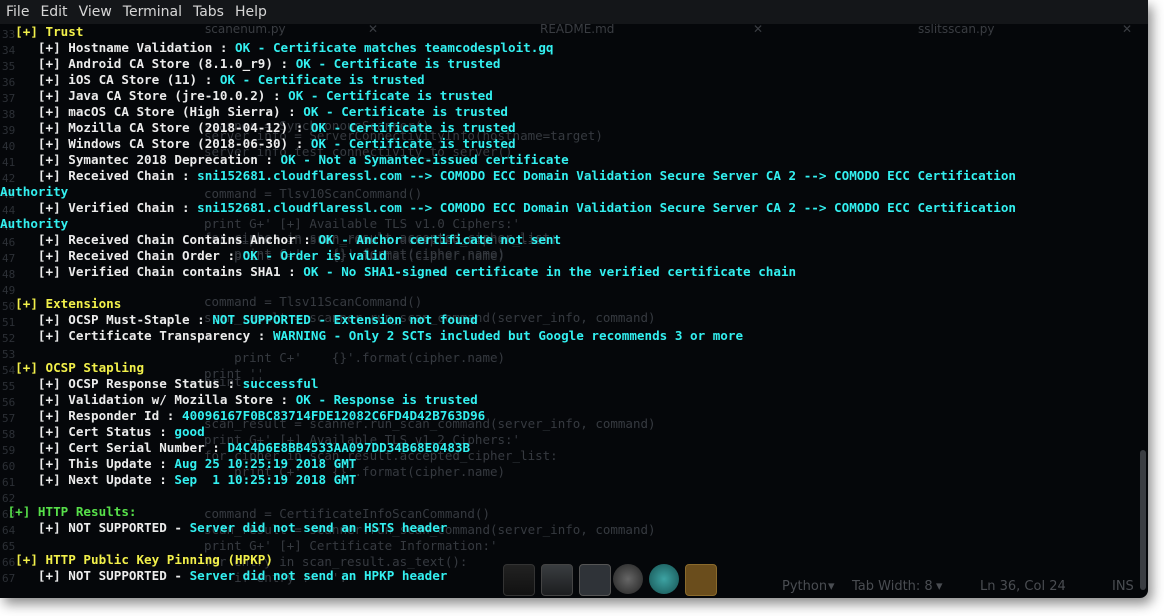 The image size is (1164, 616). I want to click on scrollbar-thumb, so click(1143, 520).